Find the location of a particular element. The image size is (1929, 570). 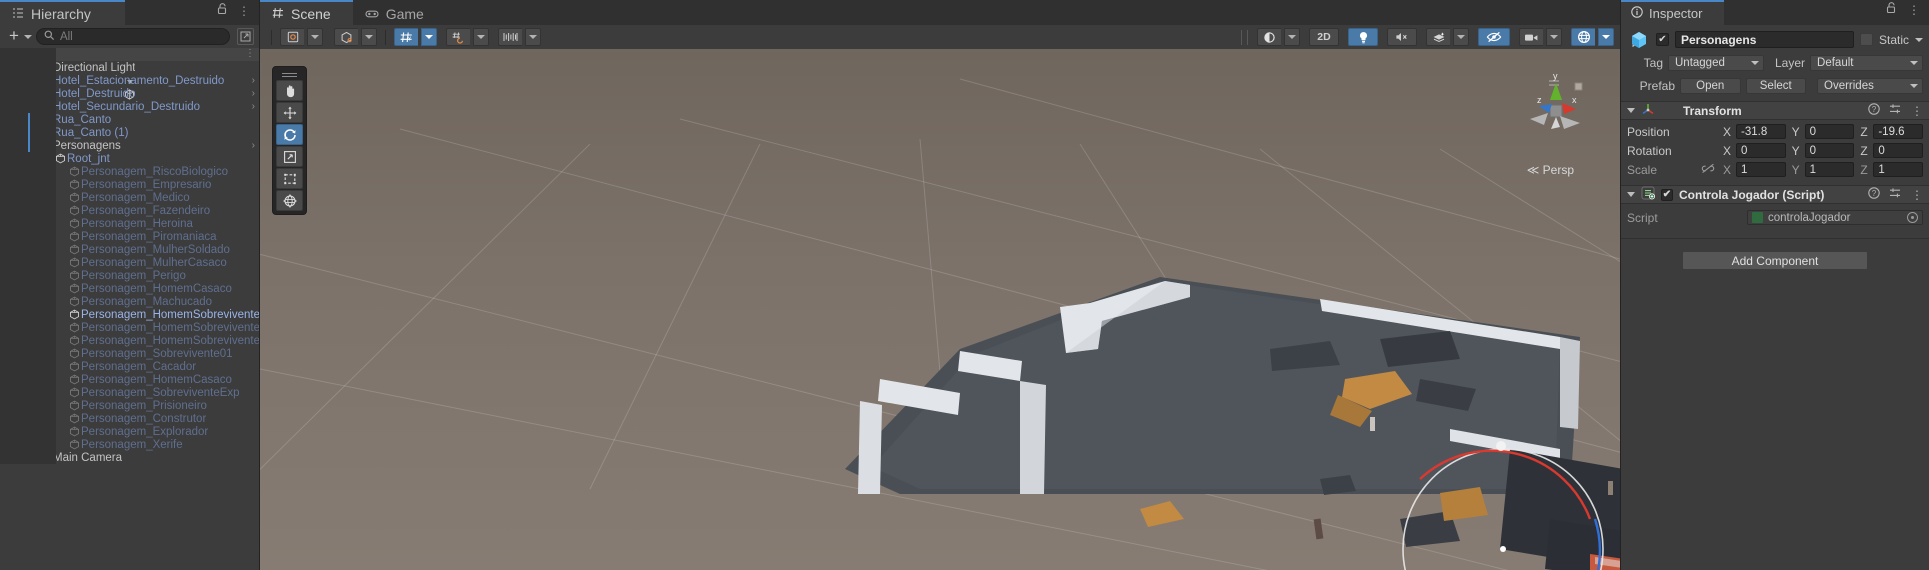

hierarchy-item-personagem-homemcasaco: Personagem_HomemCasaco is located at coordinates (129, 288).